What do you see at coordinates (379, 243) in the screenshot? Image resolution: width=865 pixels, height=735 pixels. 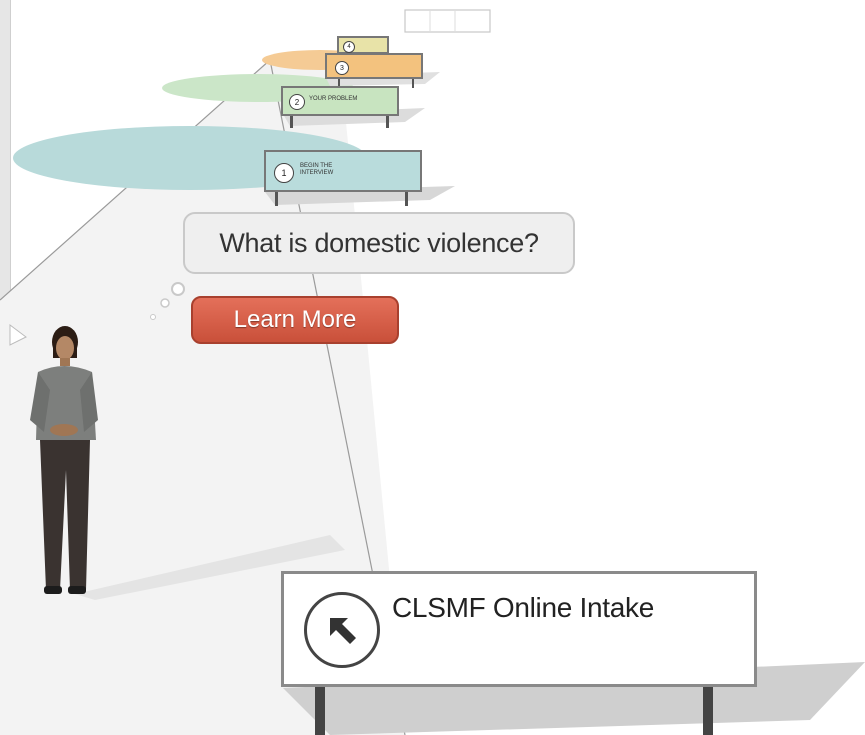 I see `question-bubble: What is domestic violence?` at bounding box center [379, 243].